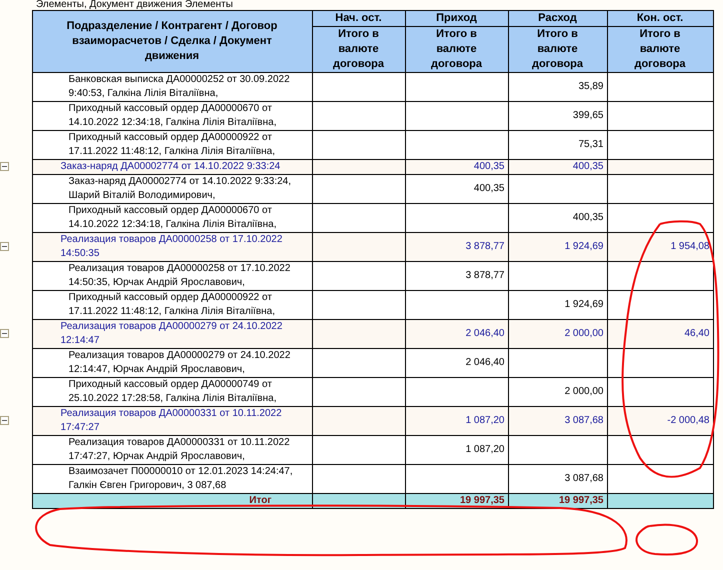  I want to click on row-label: Реализация товаров ДА00000331 от 10.11.2022 17:47:27, so click(172, 421).